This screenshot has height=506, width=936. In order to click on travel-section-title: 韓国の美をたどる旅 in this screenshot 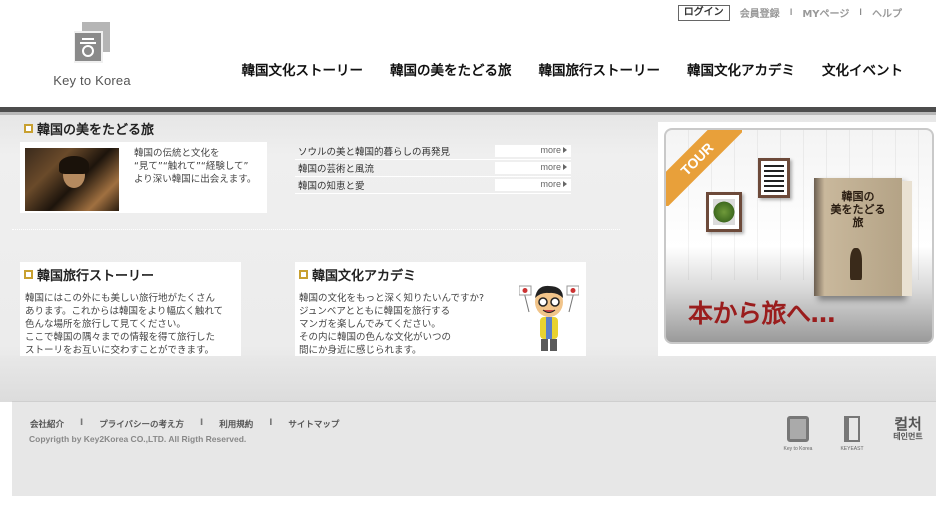, I will do `click(89, 128)`.